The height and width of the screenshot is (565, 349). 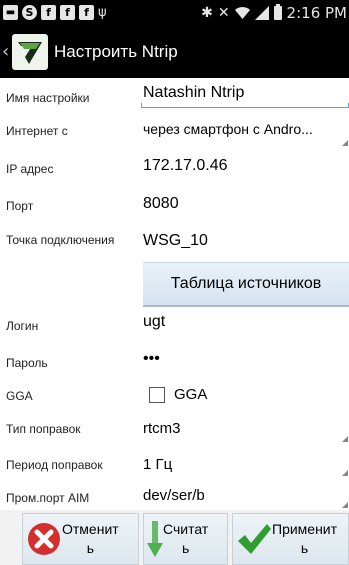 I want to click on name-input-underline, so click(x=245, y=105).